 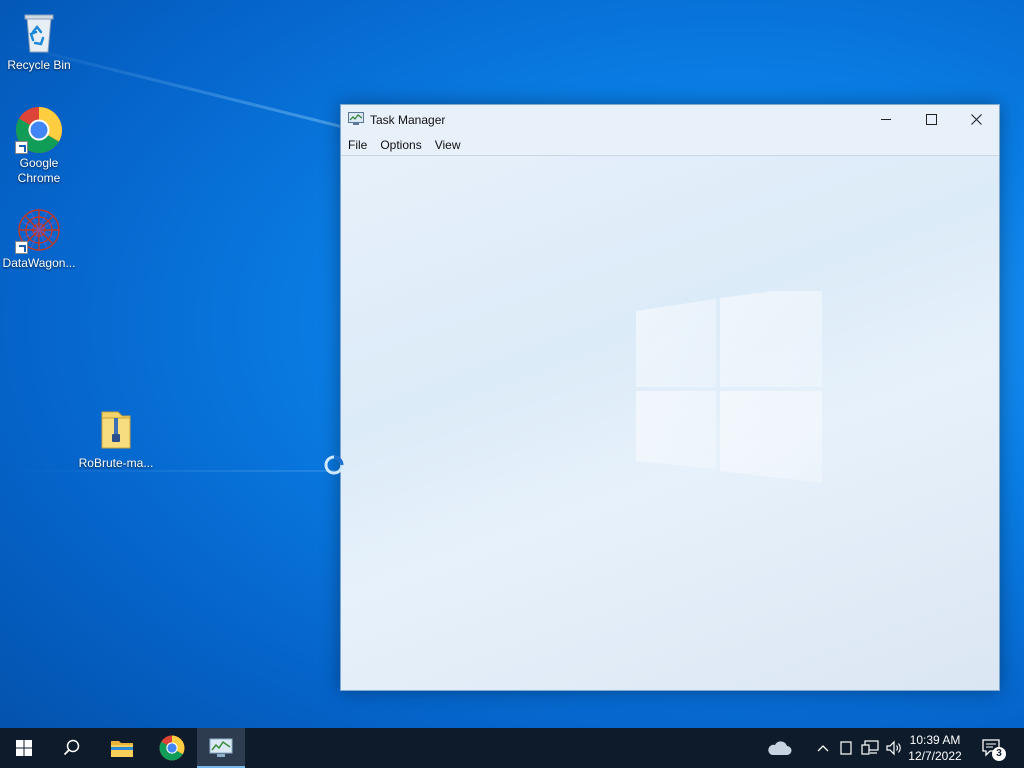 I want to click on clock-time: 10:39 AM, so click(x=935, y=740).